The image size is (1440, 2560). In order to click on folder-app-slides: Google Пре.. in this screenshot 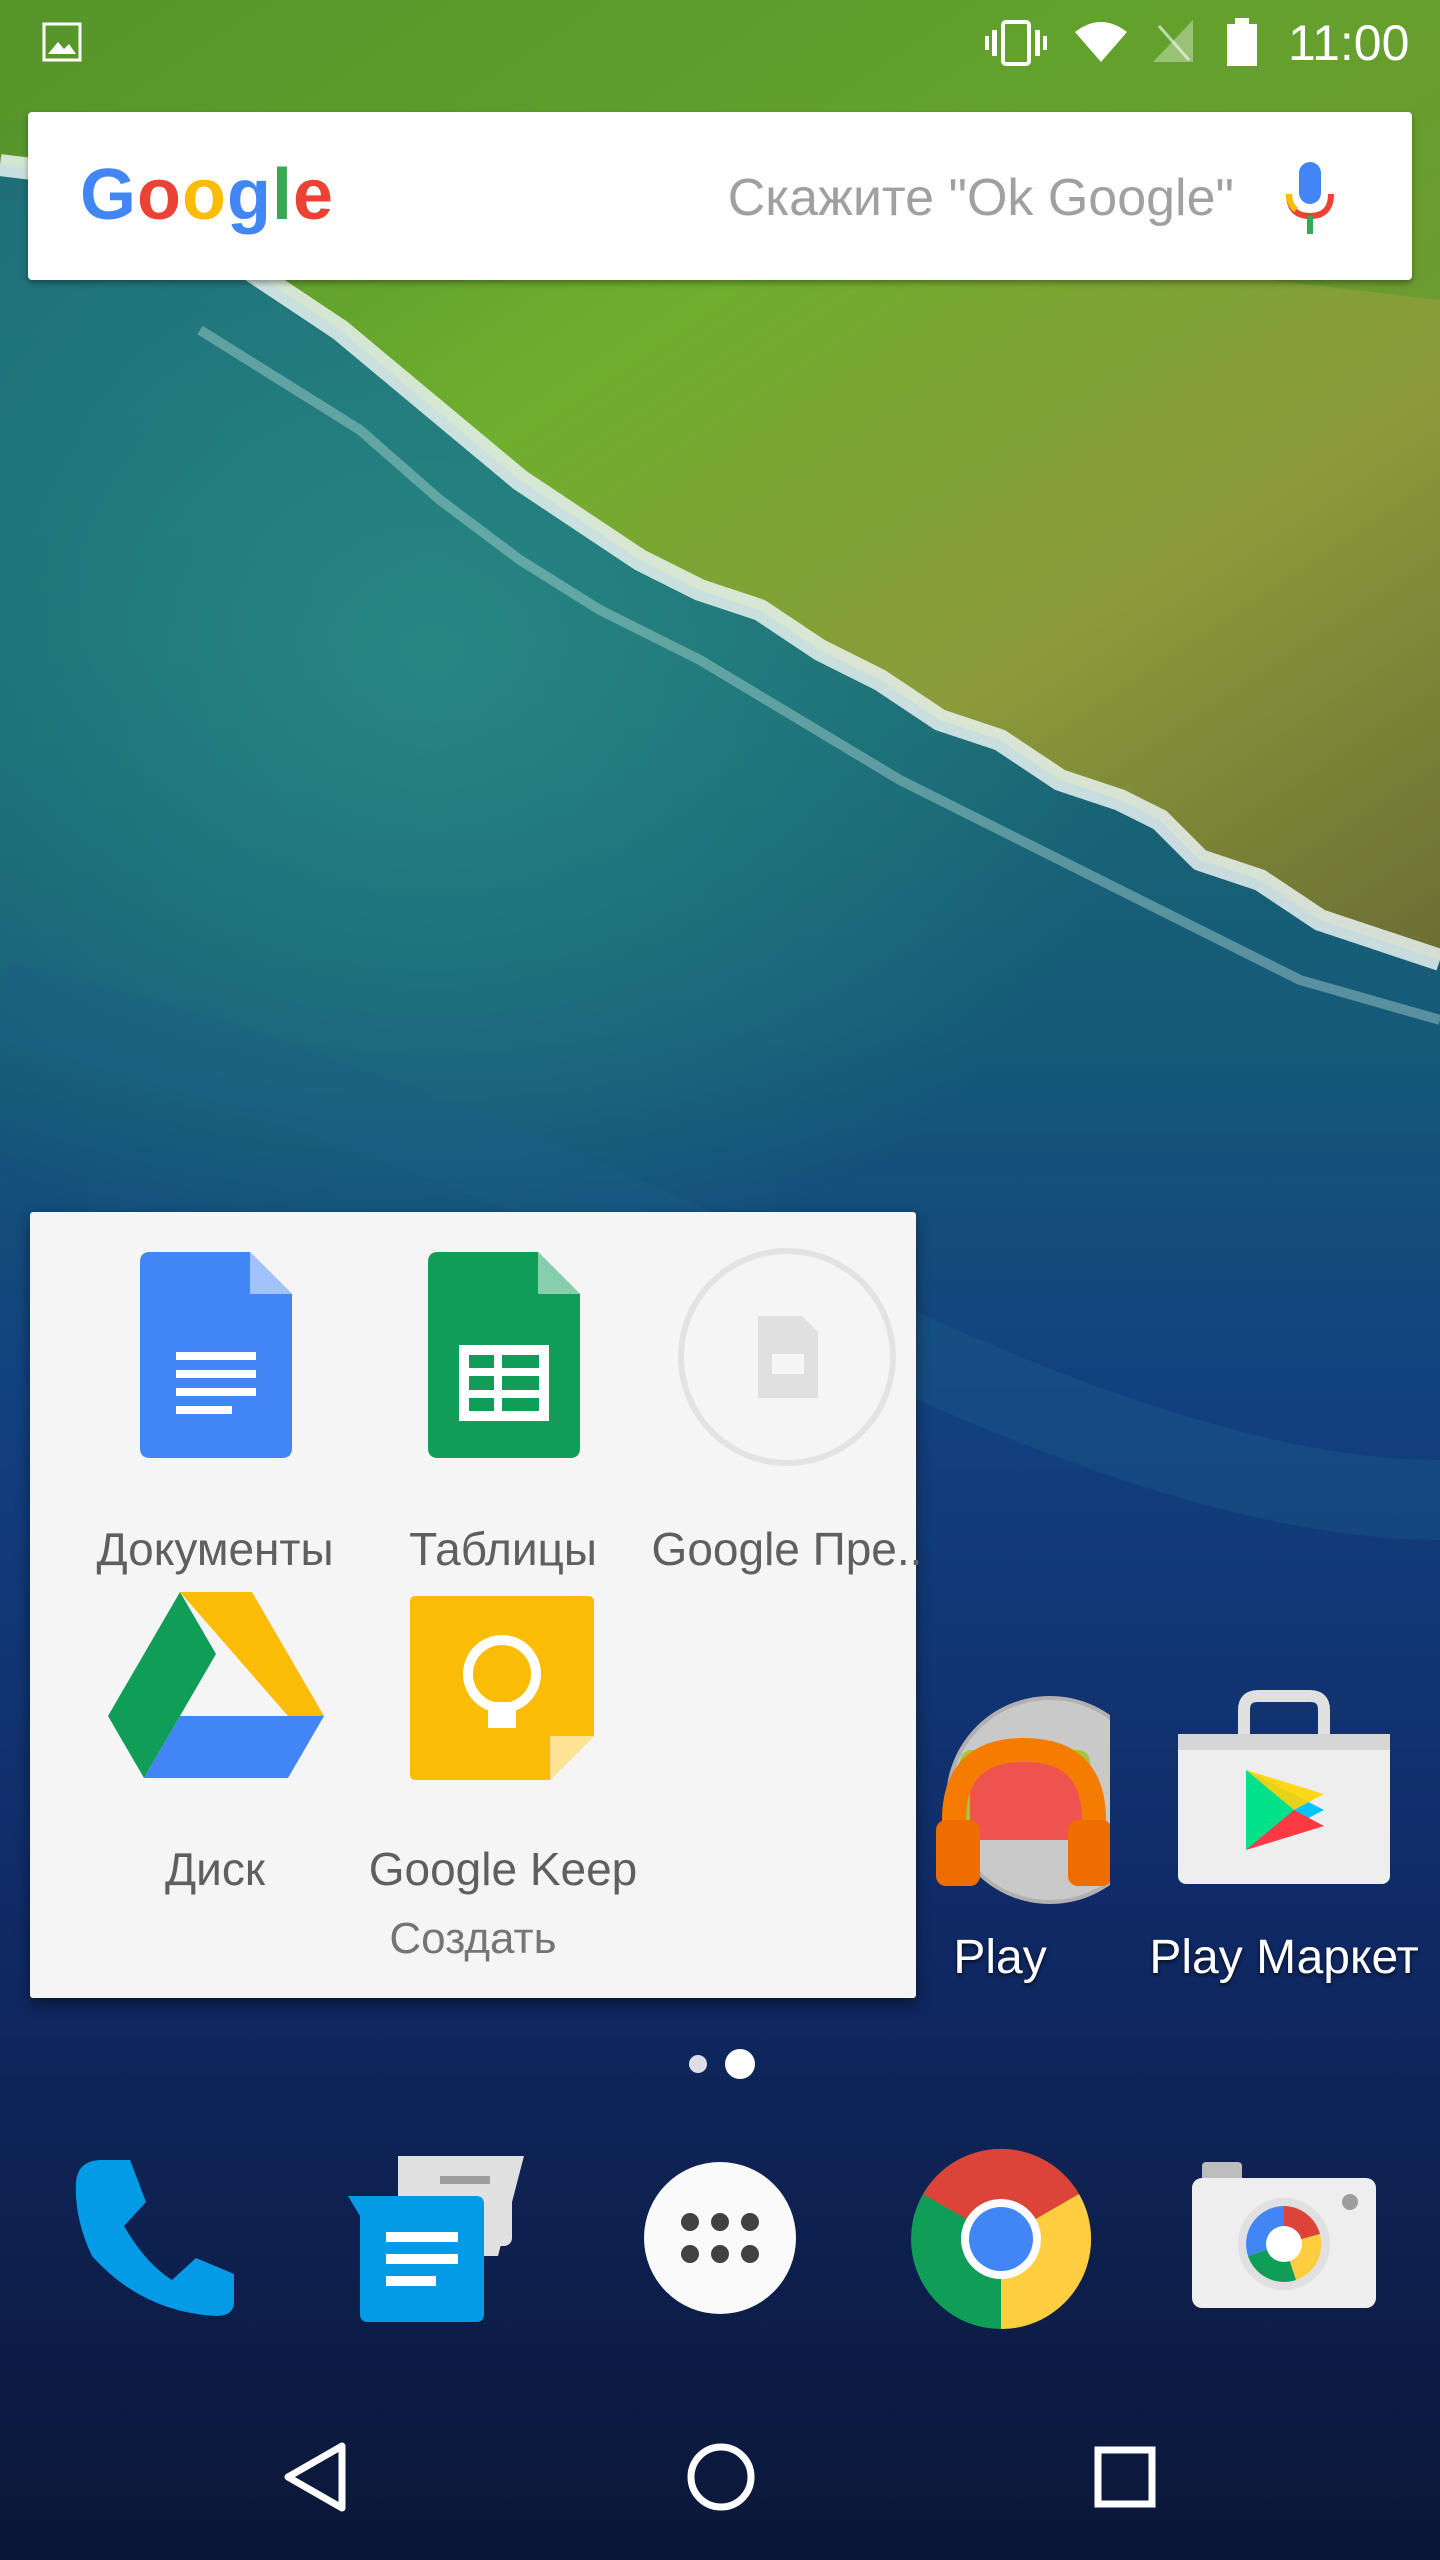, I will do `click(787, 1411)`.